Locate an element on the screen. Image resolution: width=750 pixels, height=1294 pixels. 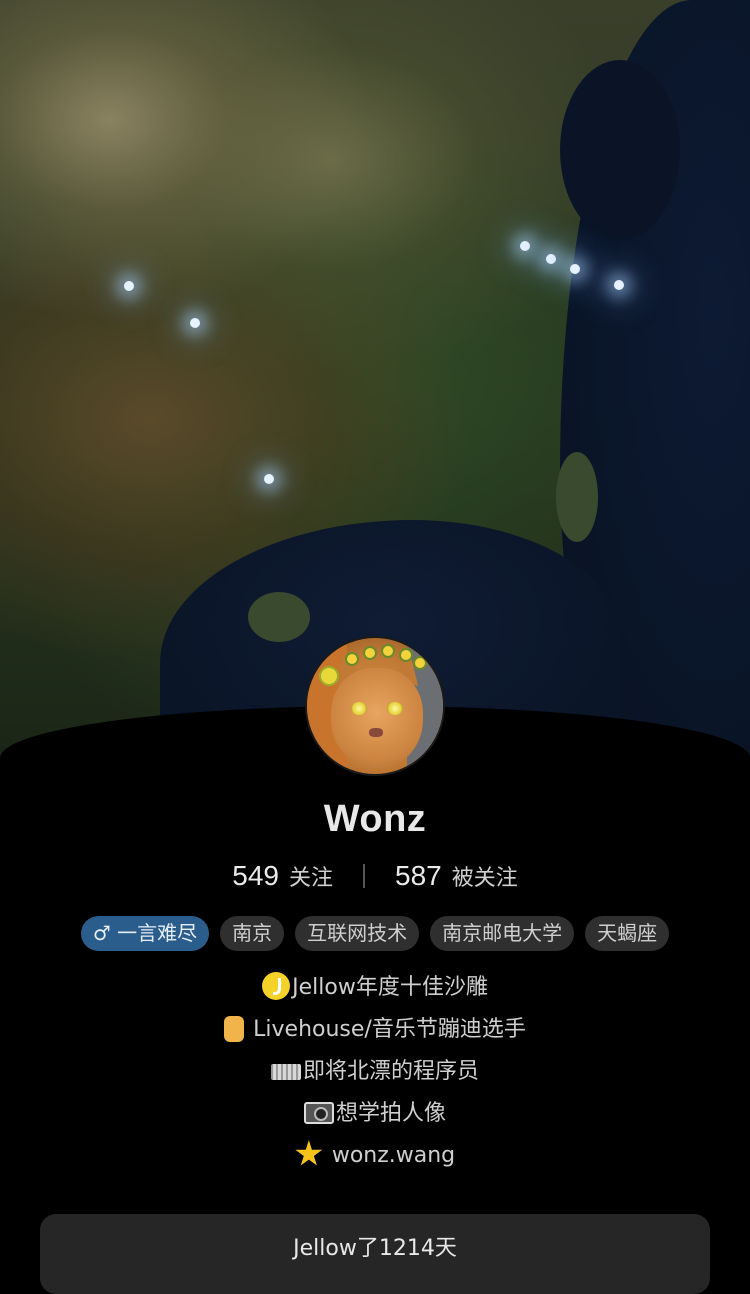
bio-line: 即将北漂的程序员 is located at coordinates (375, 1075).